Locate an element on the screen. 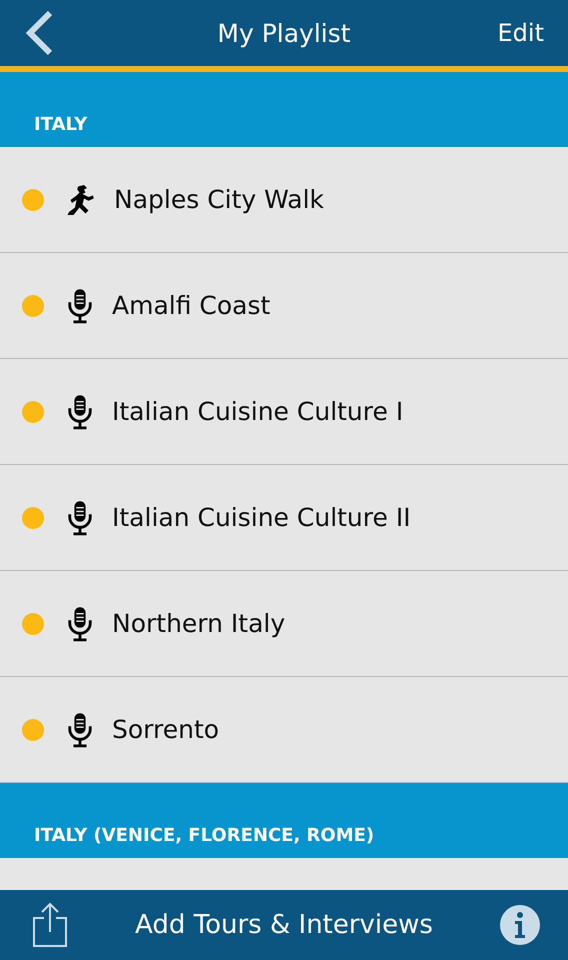 The height and width of the screenshot is (960, 568). item-title: Naples City Walk is located at coordinates (219, 199).